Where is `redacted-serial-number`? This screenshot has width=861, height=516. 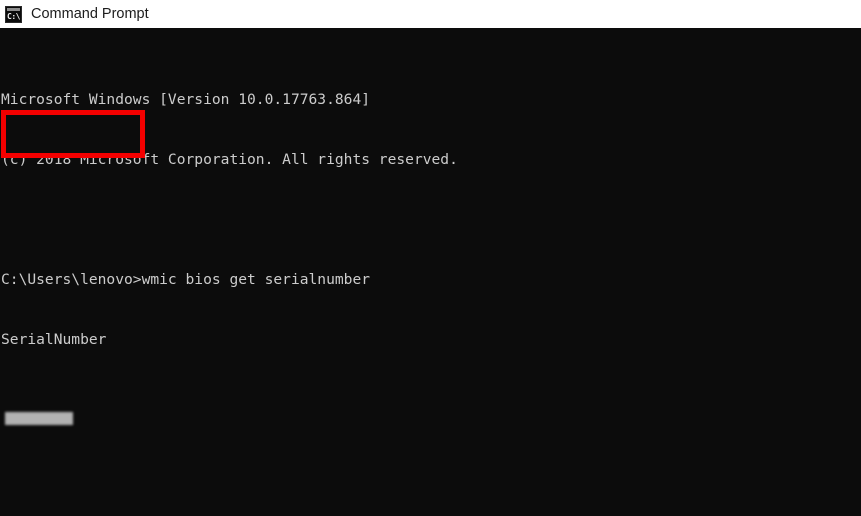
redacted-serial-number is located at coordinates (39, 418).